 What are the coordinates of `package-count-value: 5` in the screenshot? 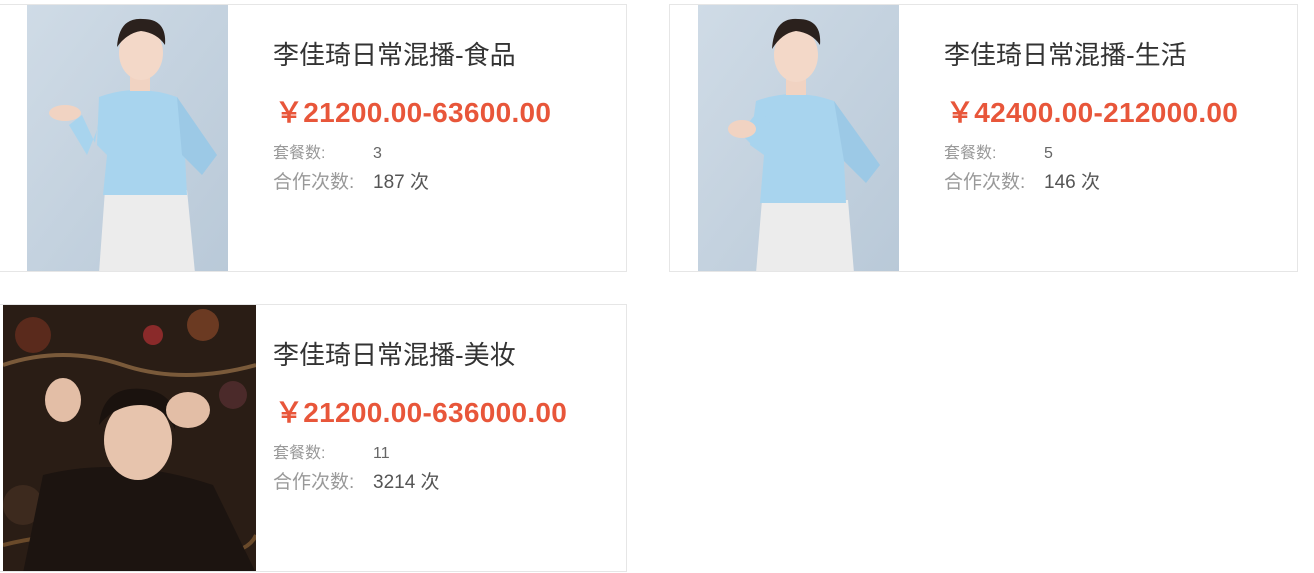 It's located at (1048, 153).